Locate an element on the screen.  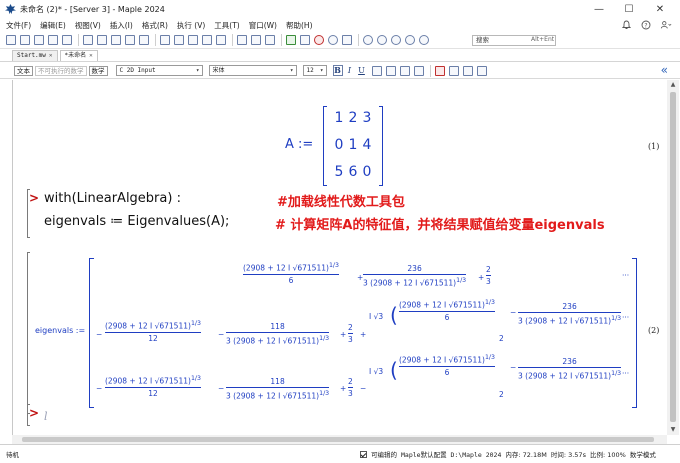
underline-button: U is located at coordinates (362, 70).